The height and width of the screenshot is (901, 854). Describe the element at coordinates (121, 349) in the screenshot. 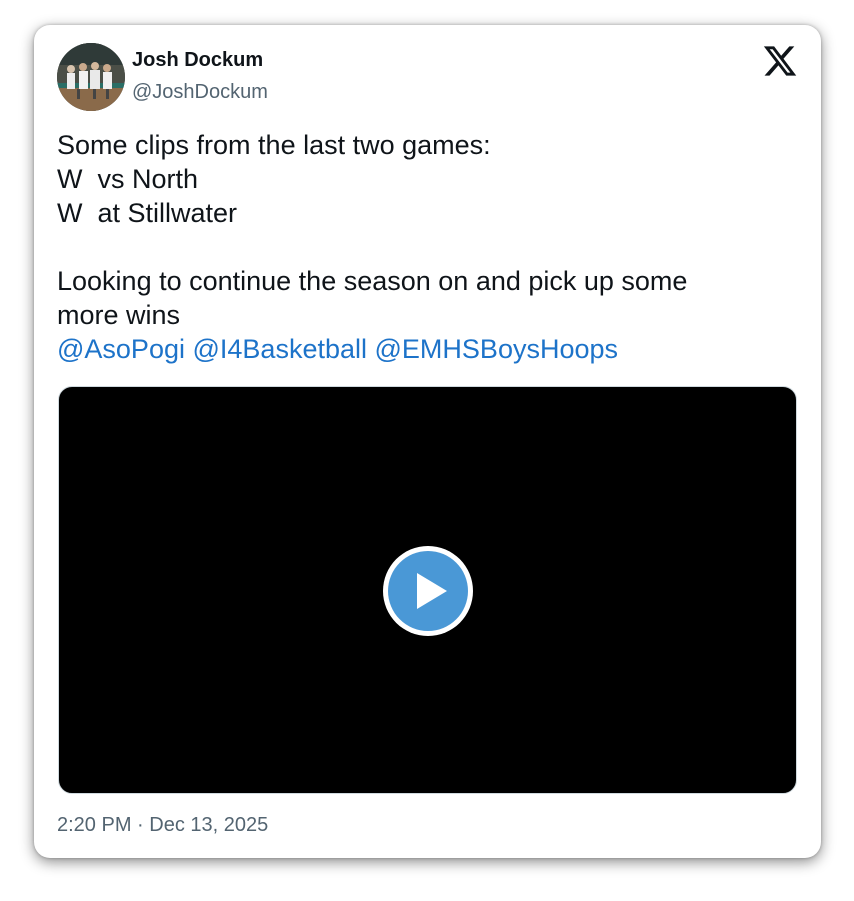

I see `mention-link: @AsoPogi` at that location.